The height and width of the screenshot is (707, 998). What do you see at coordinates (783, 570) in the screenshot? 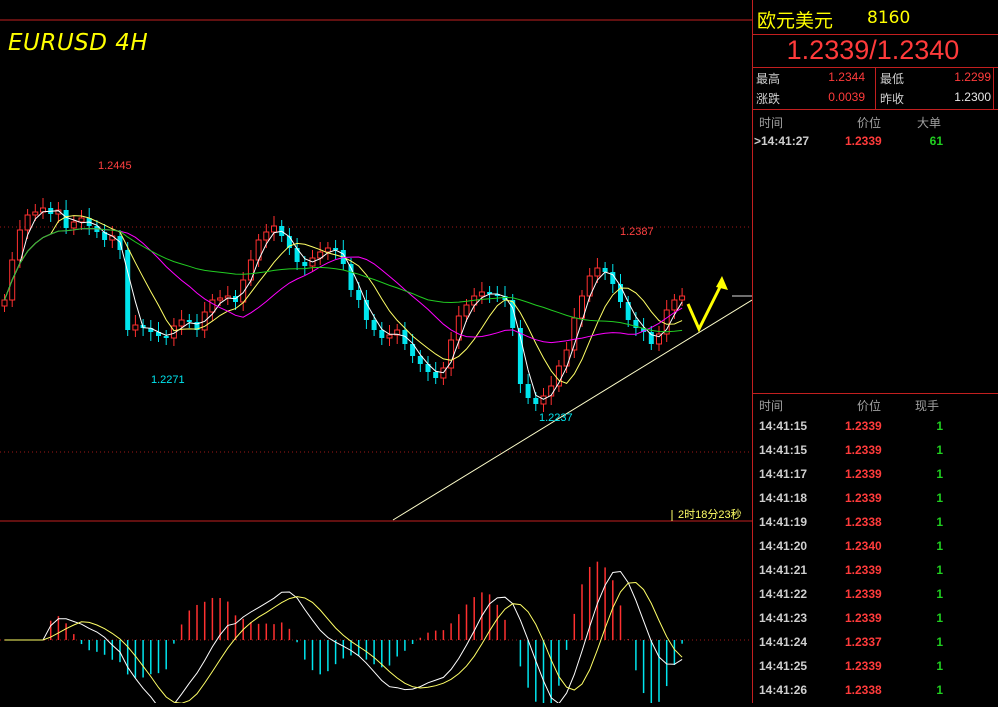
I see `tick-time: 14:41:21` at bounding box center [783, 570].